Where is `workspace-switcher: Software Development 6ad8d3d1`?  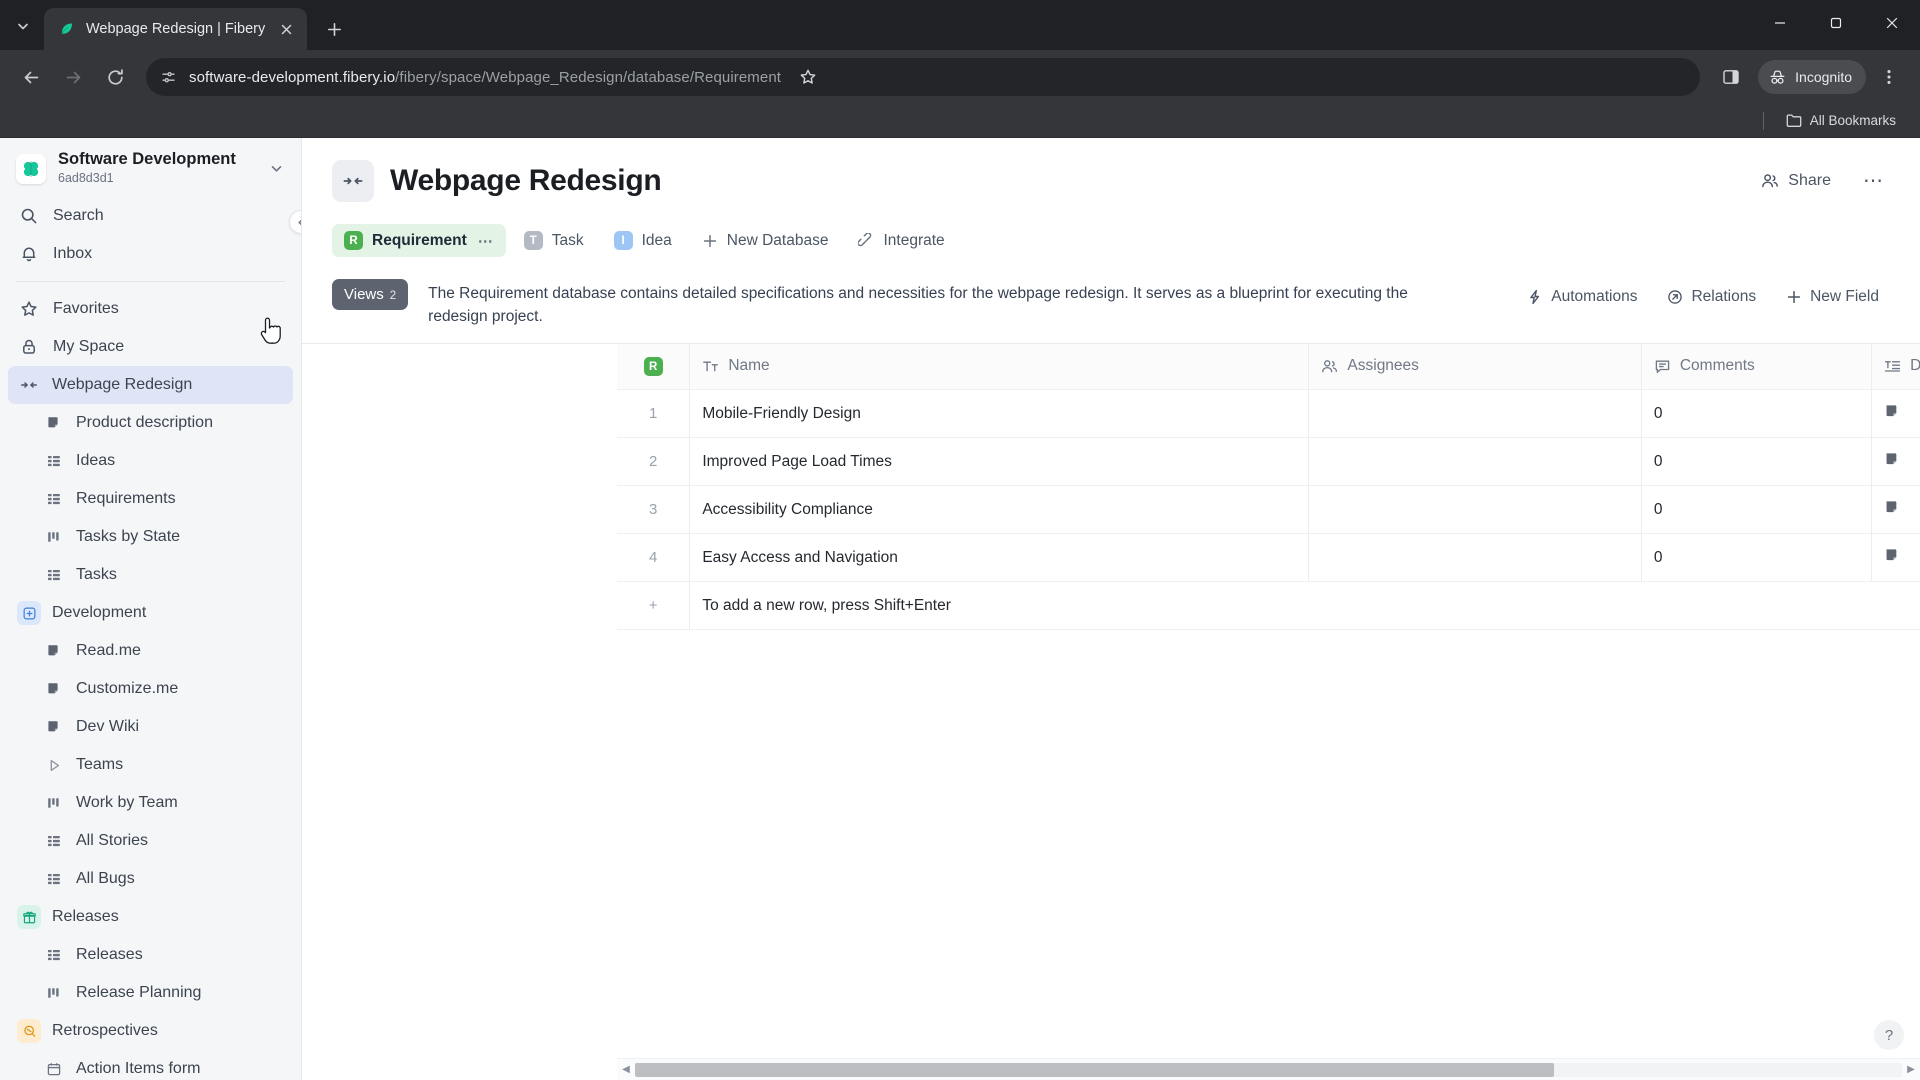
workspace-switcher: Software Development 6ad8d3d1 is located at coordinates (150, 167).